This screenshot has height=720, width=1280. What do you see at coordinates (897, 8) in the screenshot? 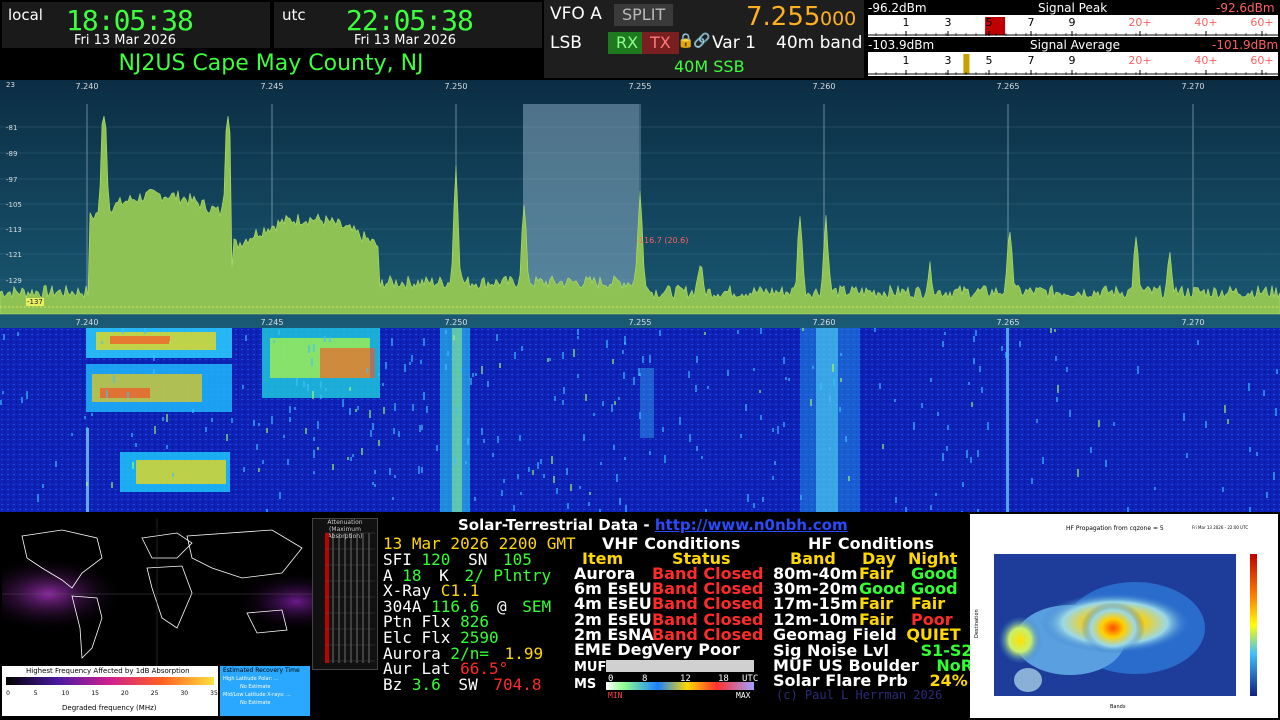
I see `peak-dbm: -96.2dBm` at bounding box center [897, 8].